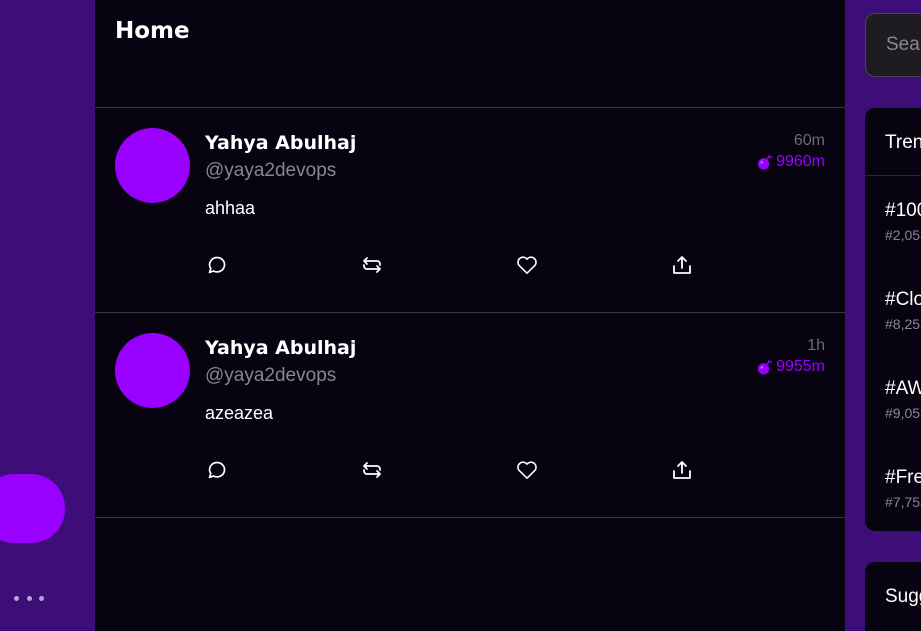 Image resolution: width=921 pixels, height=631 pixels. What do you see at coordinates (230, 208) in the screenshot?
I see `post-text: ahhaa` at bounding box center [230, 208].